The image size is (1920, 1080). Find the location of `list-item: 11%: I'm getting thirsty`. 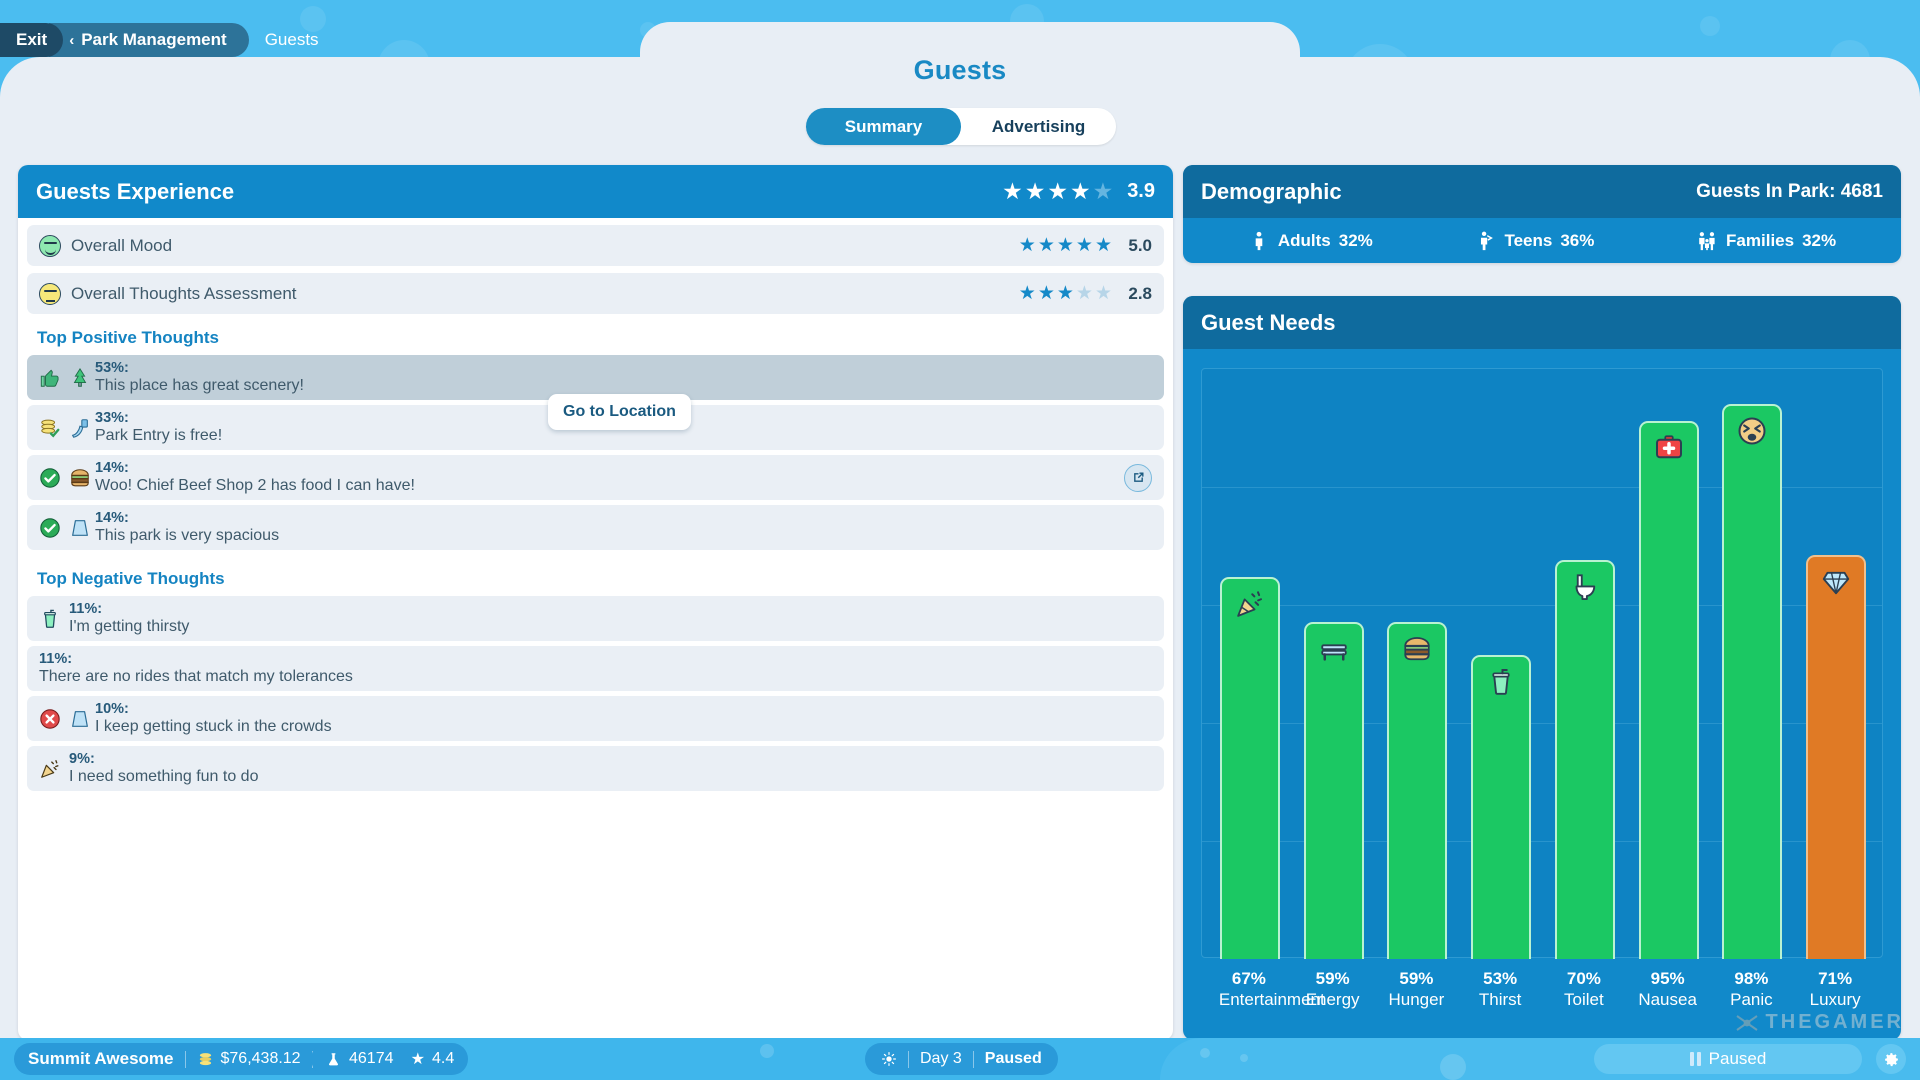

list-item: 11%: I'm getting thirsty is located at coordinates (595, 618).